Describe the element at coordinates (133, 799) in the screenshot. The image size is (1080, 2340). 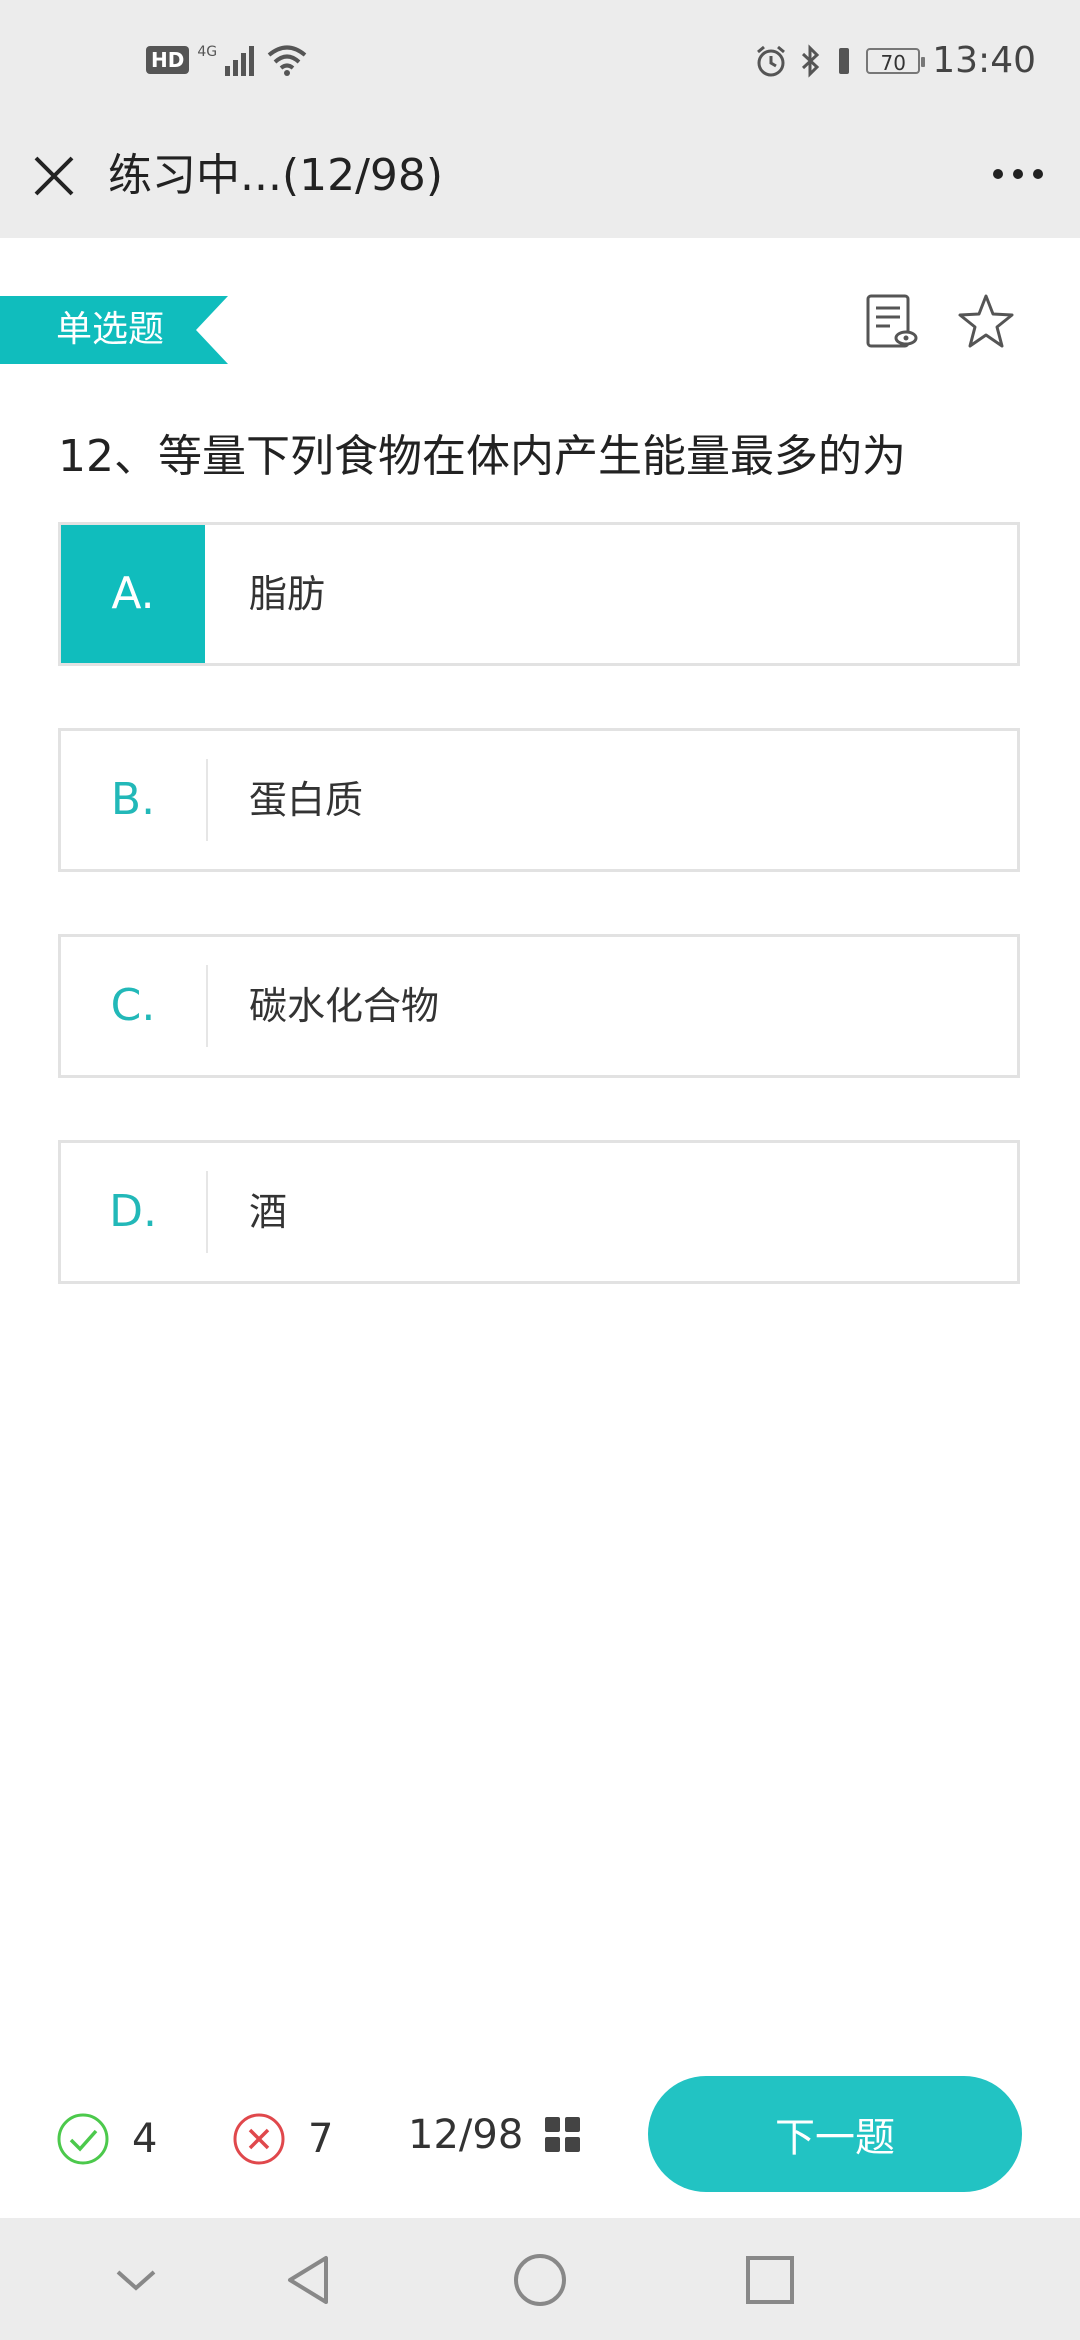
I see `option-letter: B.` at that location.